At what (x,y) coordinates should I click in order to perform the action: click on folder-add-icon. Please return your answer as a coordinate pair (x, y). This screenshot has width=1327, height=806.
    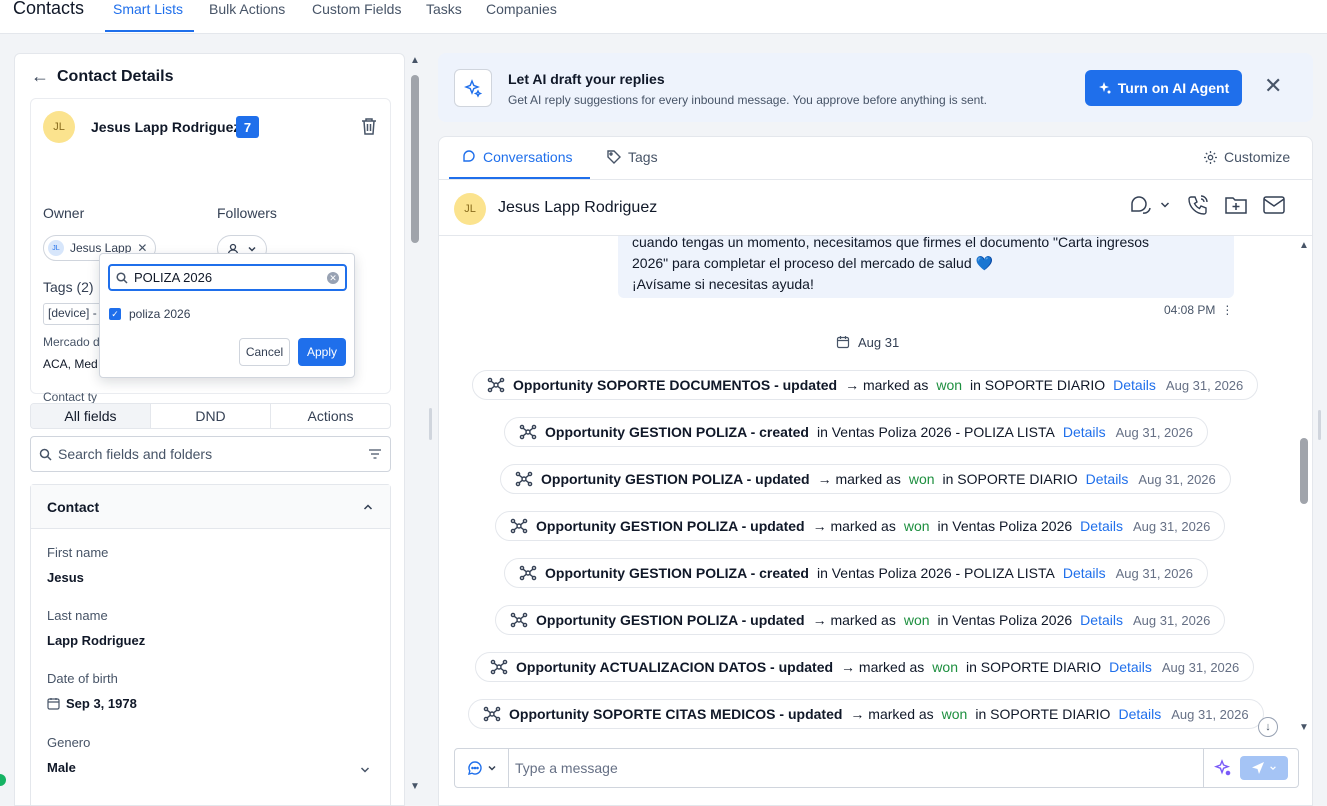
    Looking at the image, I should click on (1236, 205).